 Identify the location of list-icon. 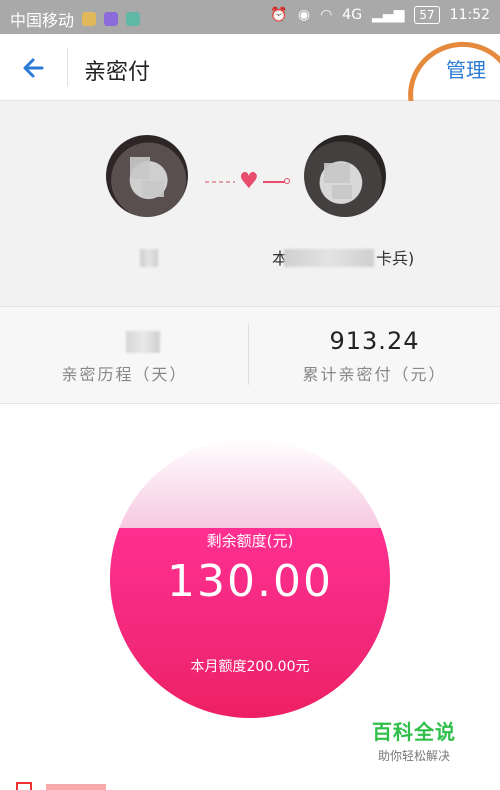
(24, 786).